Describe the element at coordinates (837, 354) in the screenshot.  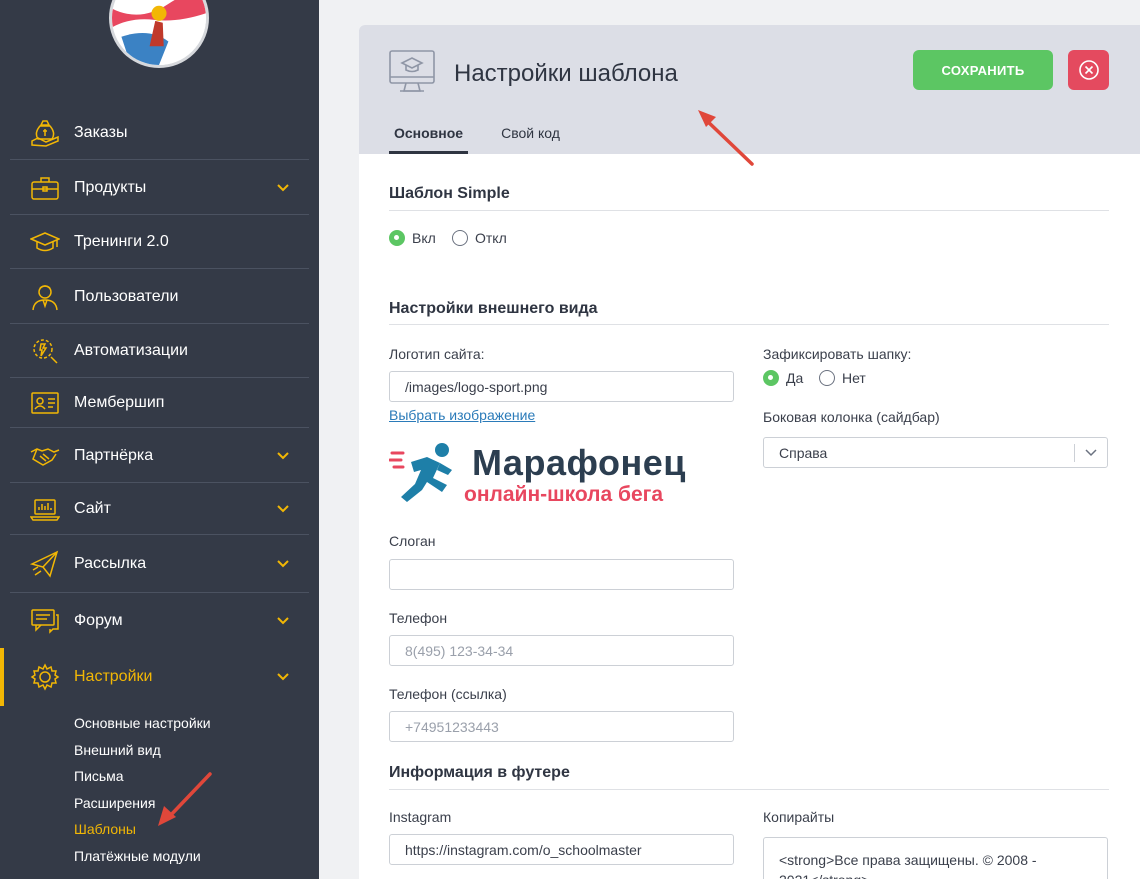
I see `fix-header-label: Зафиксировать шапку:` at that location.